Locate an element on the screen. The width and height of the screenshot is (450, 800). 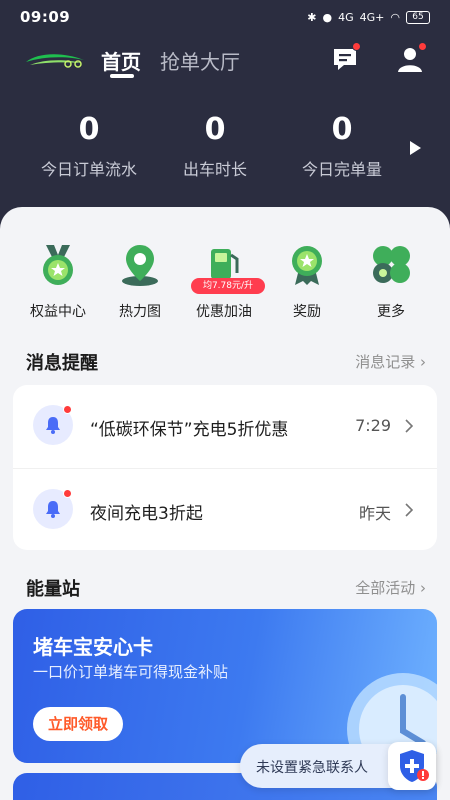
quick-actions: 权益中心 热力图 均7.78元/升 优惠加油 奖励 更多 is located at coordinates (225, 283).